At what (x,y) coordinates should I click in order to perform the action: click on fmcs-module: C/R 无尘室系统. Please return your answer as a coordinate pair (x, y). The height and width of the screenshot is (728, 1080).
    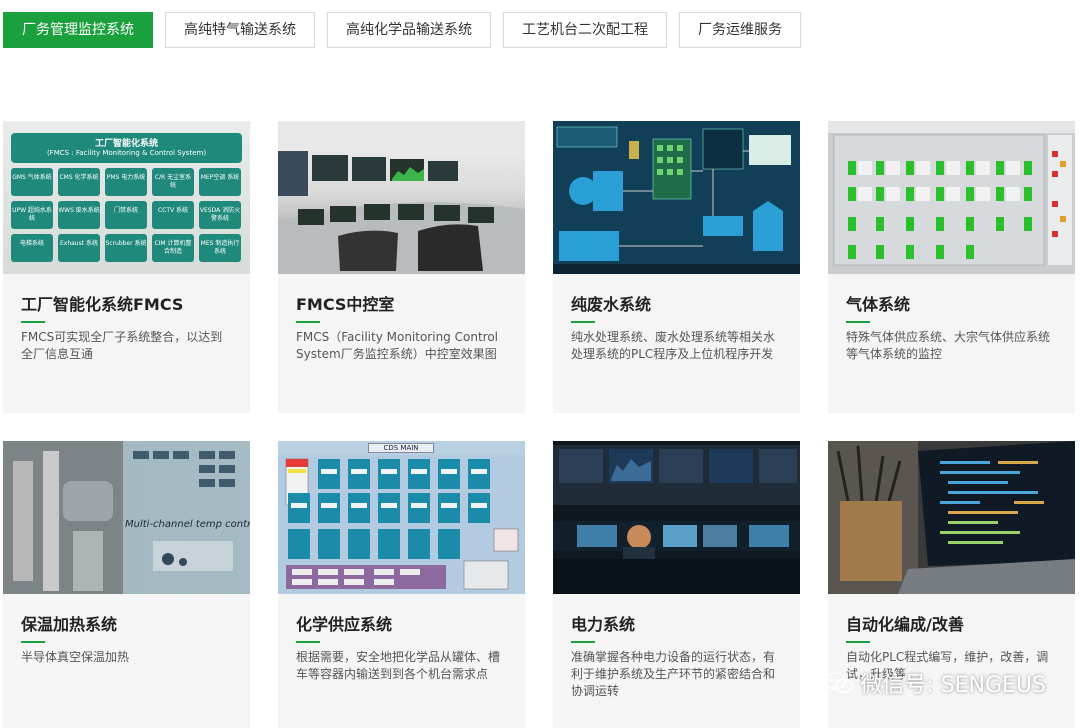
    Looking at the image, I should click on (173, 182).